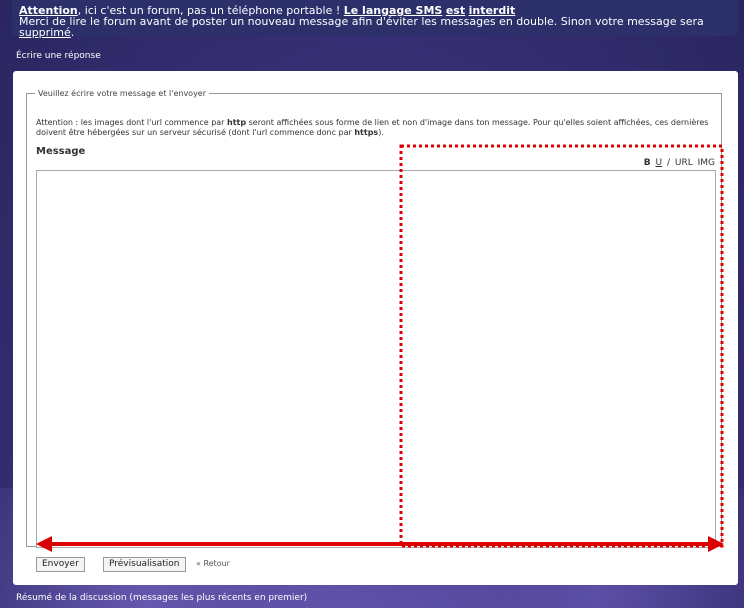  What do you see at coordinates (658, 163) in the screenshot?
I see `underline-button: U` at bounding box center [658, 163].